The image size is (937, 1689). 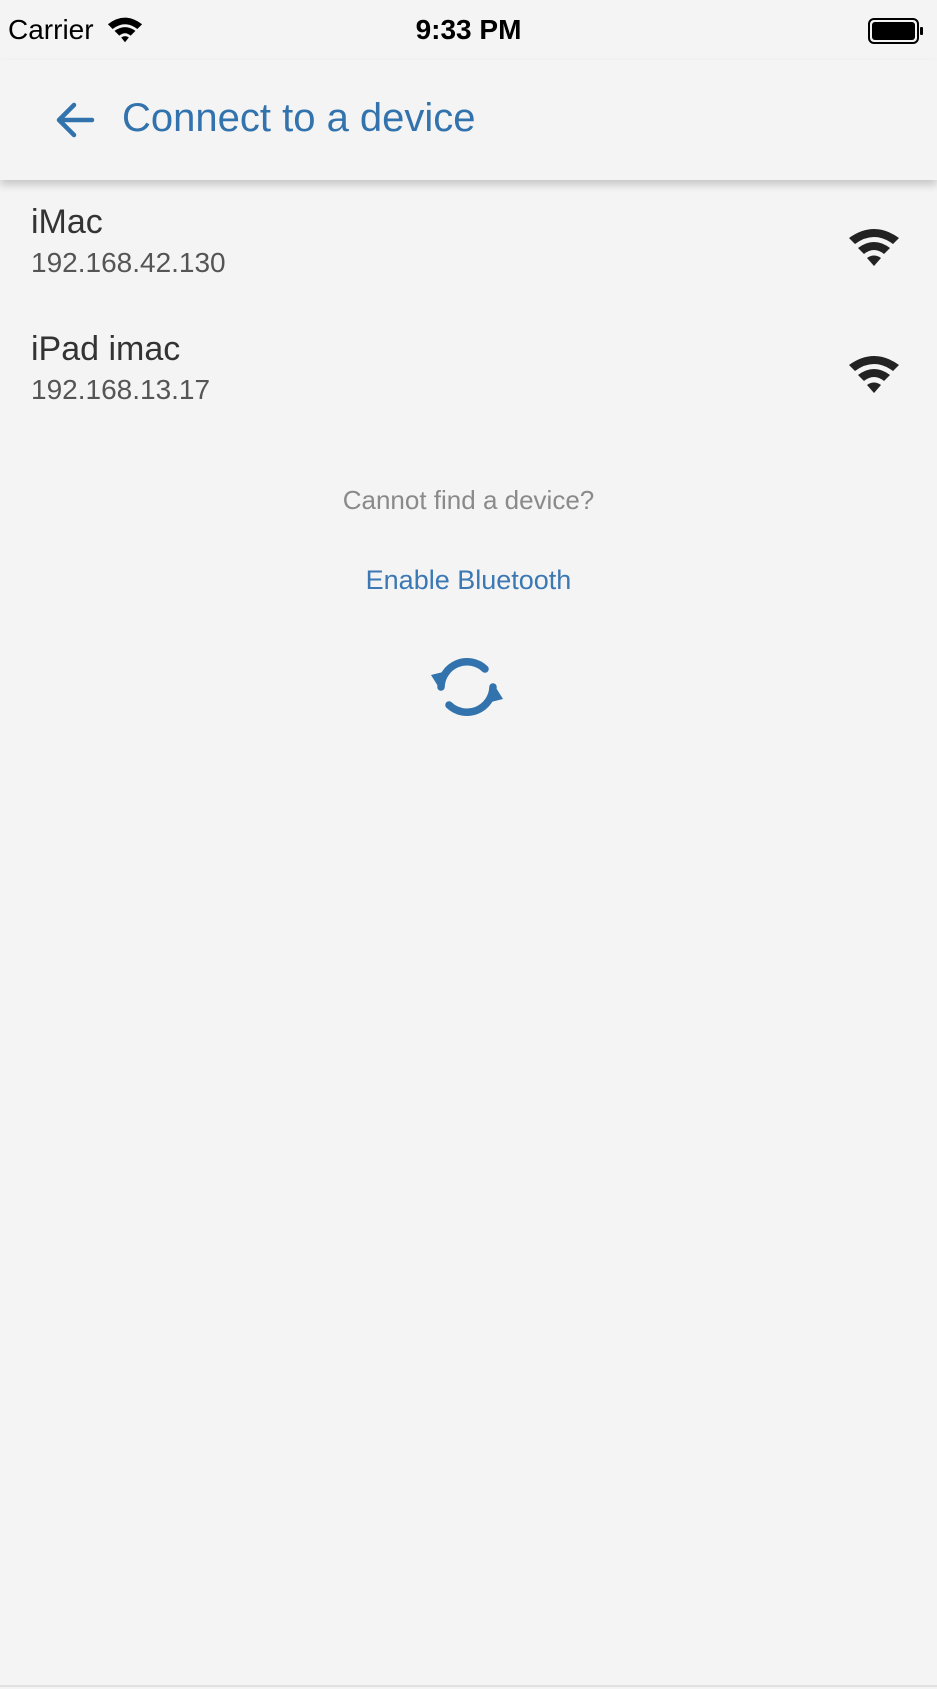 What do you see at coordinates (121, 389) in the screenshot?
I see `device-ip: 192.168.13.17` at bounding box center [121, 389].